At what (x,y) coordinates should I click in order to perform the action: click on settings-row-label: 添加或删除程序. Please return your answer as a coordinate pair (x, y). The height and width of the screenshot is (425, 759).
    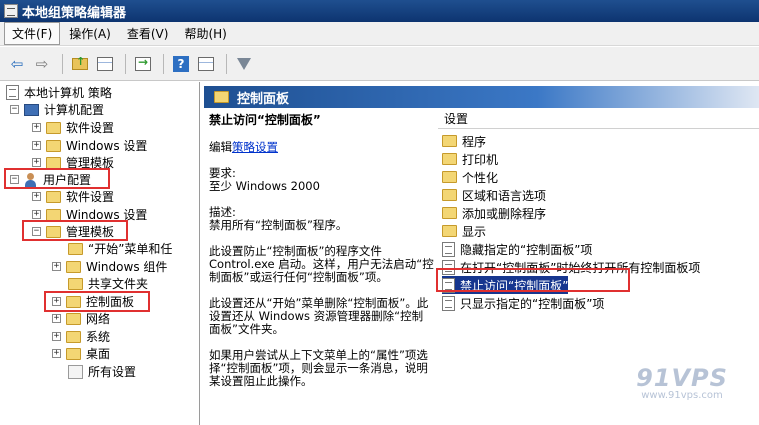
    Looking at the image, I should click on (504, 213).